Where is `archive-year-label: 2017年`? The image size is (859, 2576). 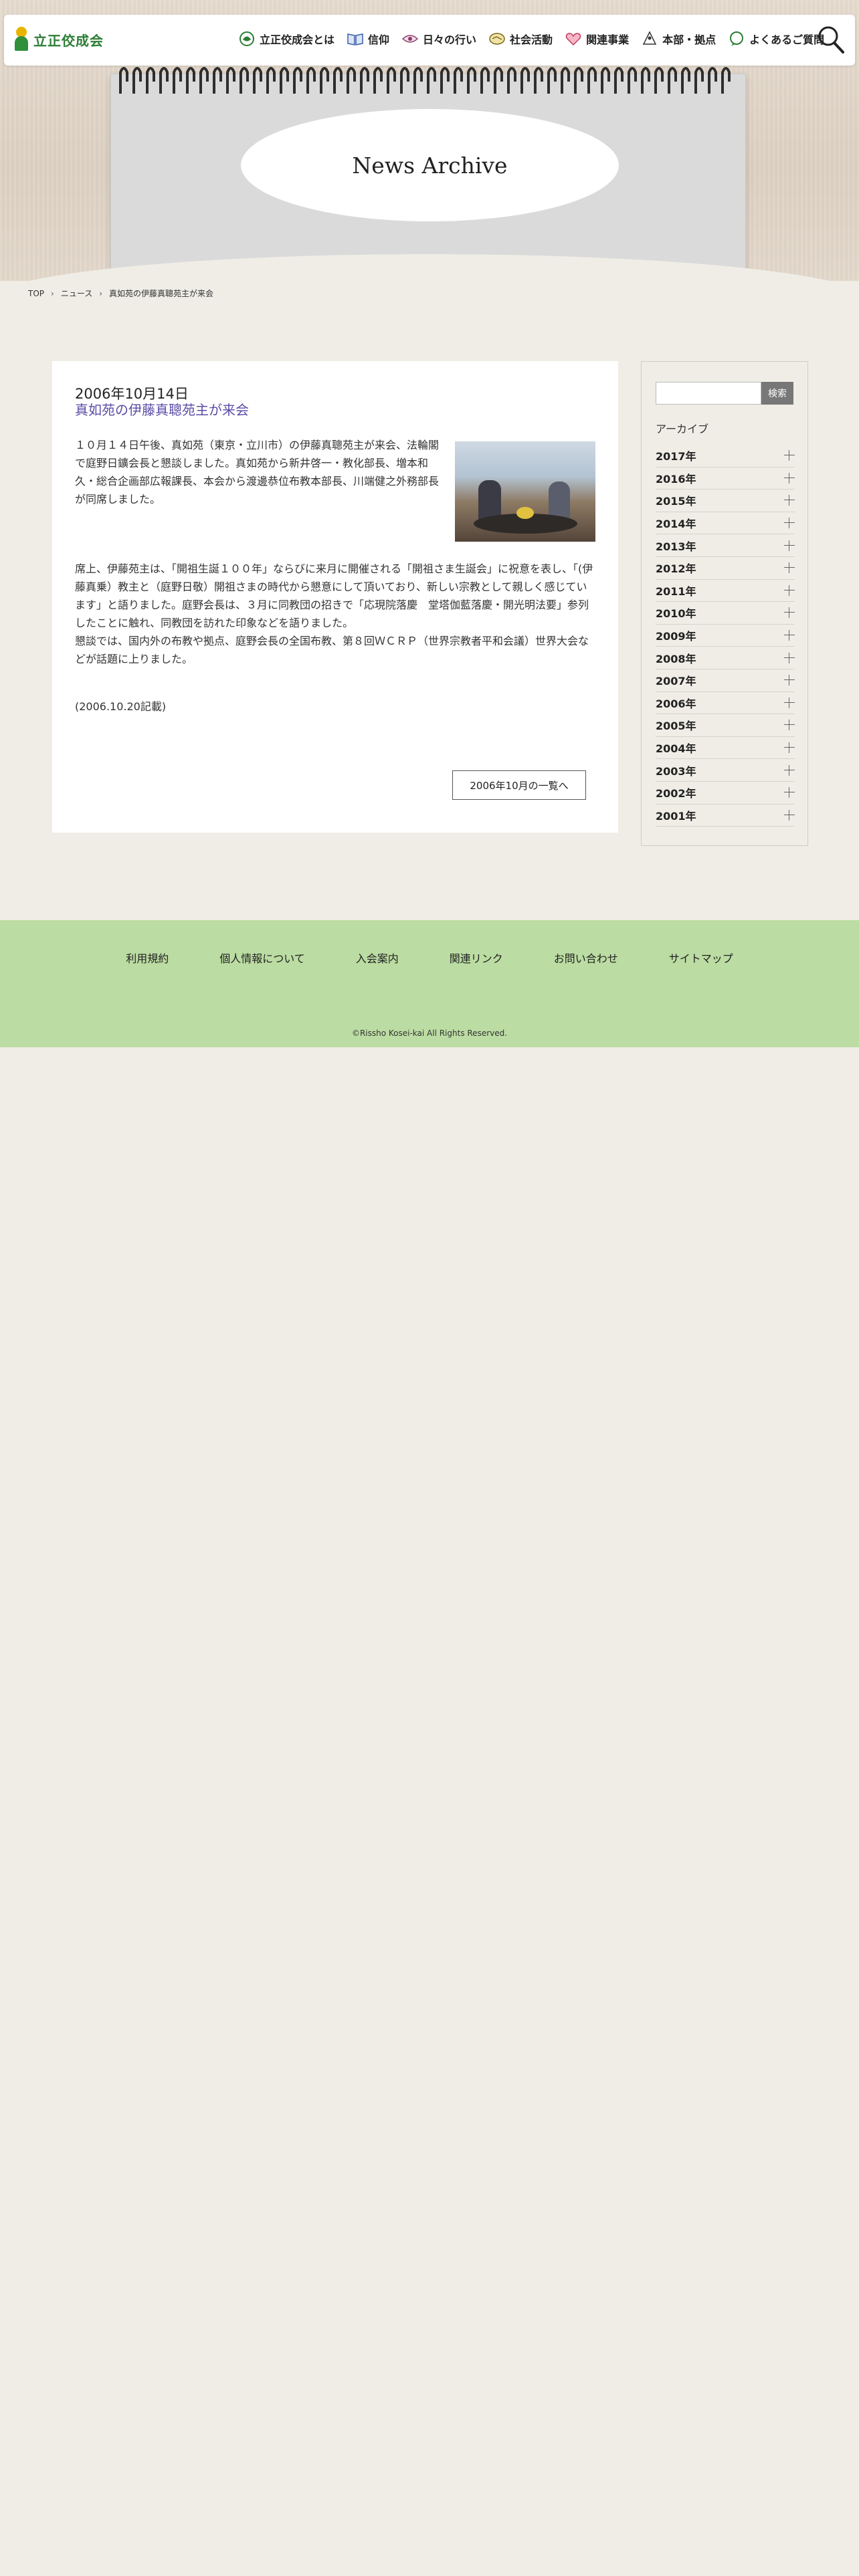
archive-year-label: 2017年 is located at coordinates (676, 457).